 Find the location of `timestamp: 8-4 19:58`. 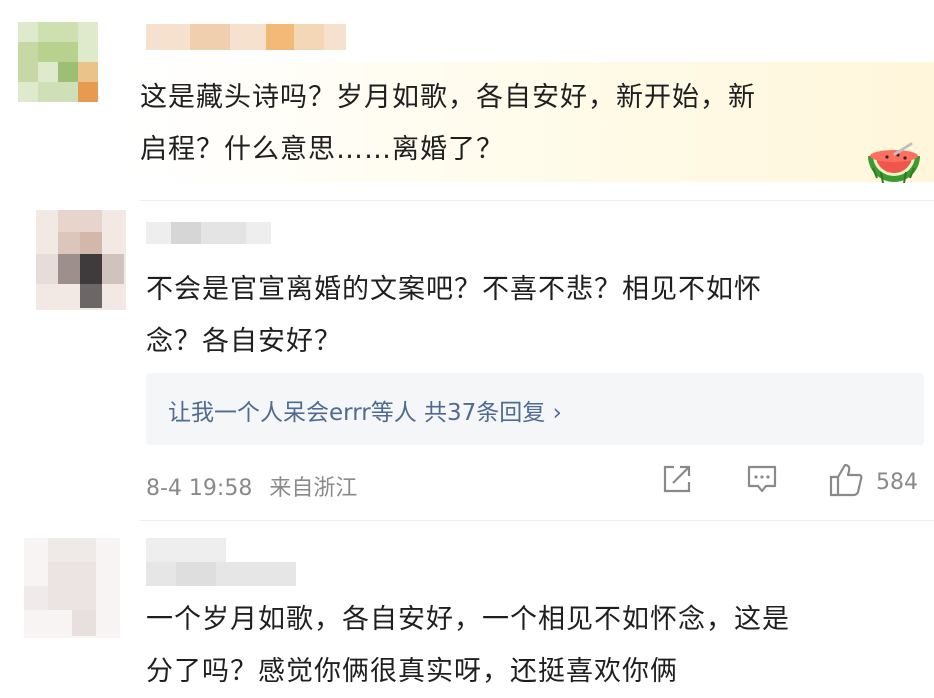

timestamp: 8-4 19:58 is located at coordinates (199, 488).